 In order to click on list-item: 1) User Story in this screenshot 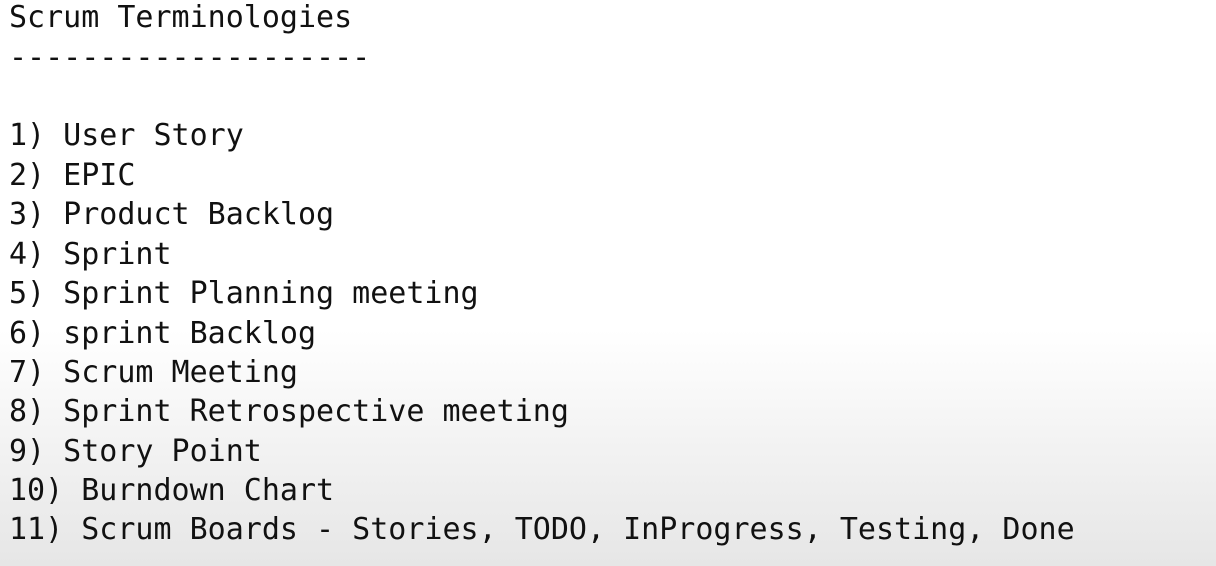, I will do `click(126, 135)`.